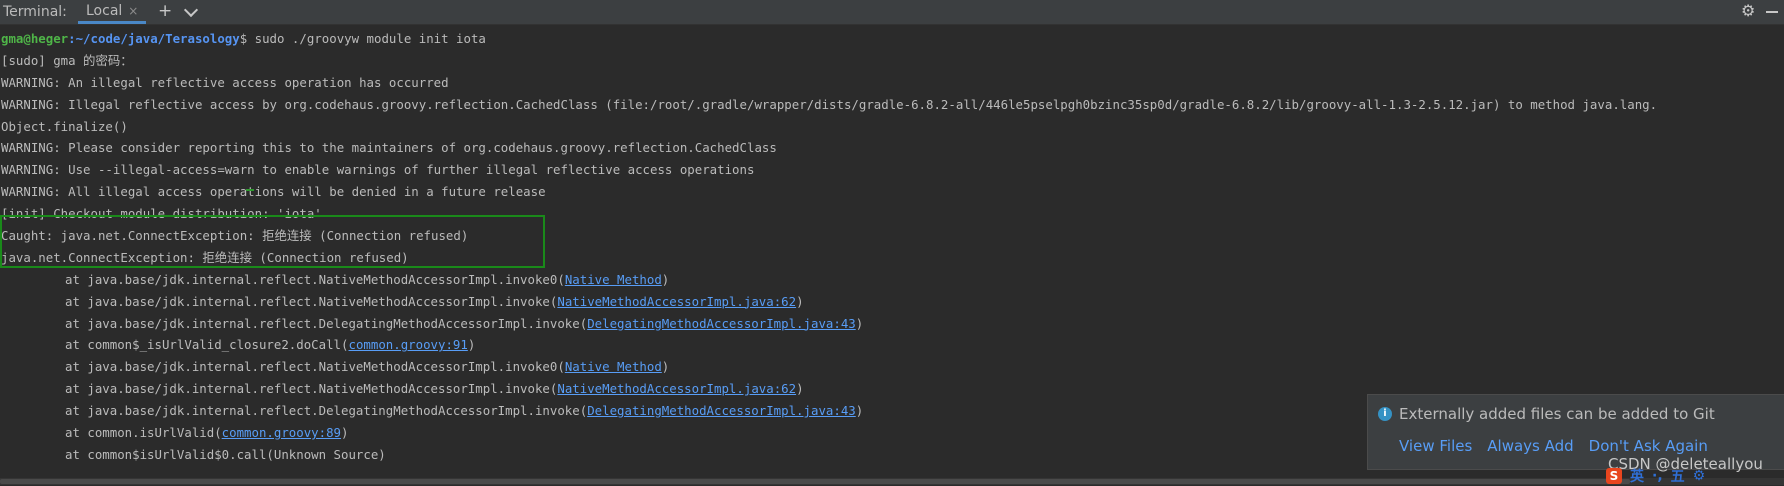 The width and height of the screenshot is (1784, 486). Describe the element at coordinates (1530, 446) in the screenshot. I see `always-add-link: Always Add` at that location.